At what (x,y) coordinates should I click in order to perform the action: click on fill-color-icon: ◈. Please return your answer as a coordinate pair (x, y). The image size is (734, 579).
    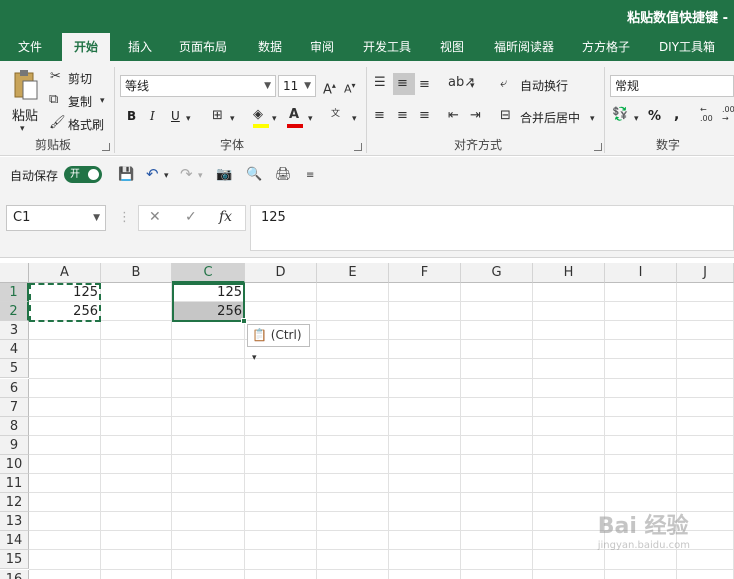
    Looking at the image, I should click on (258, 115).